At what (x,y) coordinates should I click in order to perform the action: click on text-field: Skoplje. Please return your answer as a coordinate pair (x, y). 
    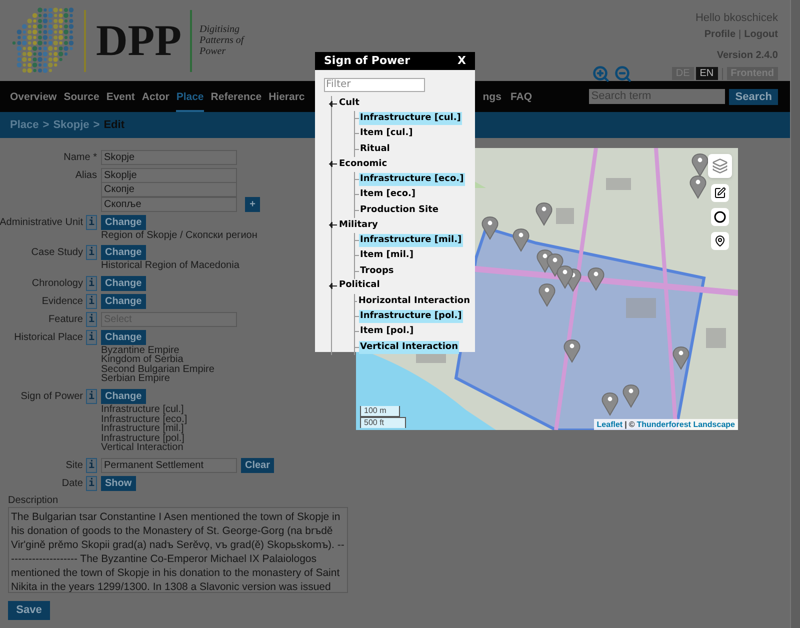
    Looking at the image, I should click on (169, 175).